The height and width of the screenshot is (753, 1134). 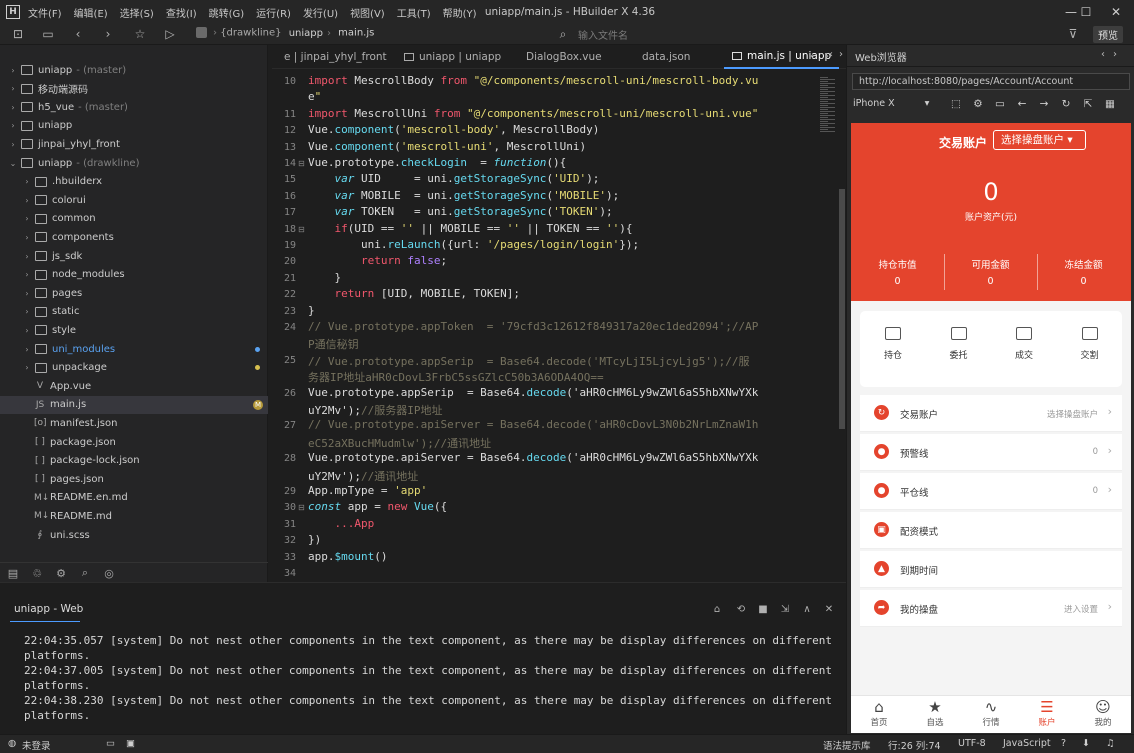 What do you see at coordinates (959, 344) in the screenshot?
I see `quick-action: 委托` at bounding box center [959, 344].